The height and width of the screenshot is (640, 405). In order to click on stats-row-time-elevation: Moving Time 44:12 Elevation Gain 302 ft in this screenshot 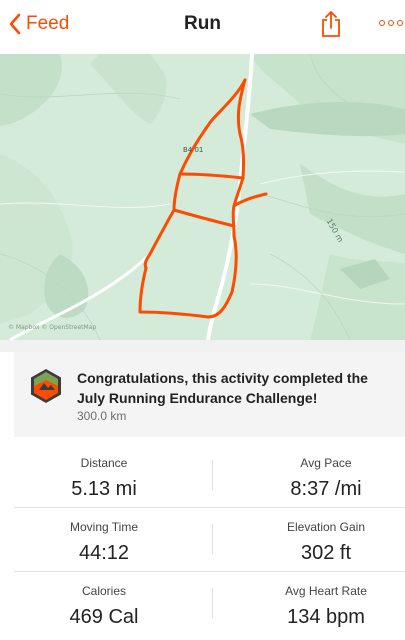, I will do `click(209, 540)`.